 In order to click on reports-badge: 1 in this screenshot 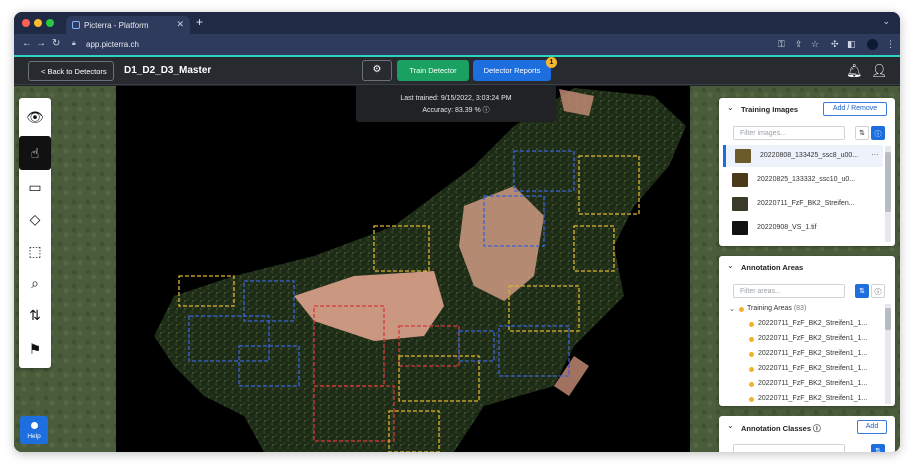, I will do `click(551, 62)`.